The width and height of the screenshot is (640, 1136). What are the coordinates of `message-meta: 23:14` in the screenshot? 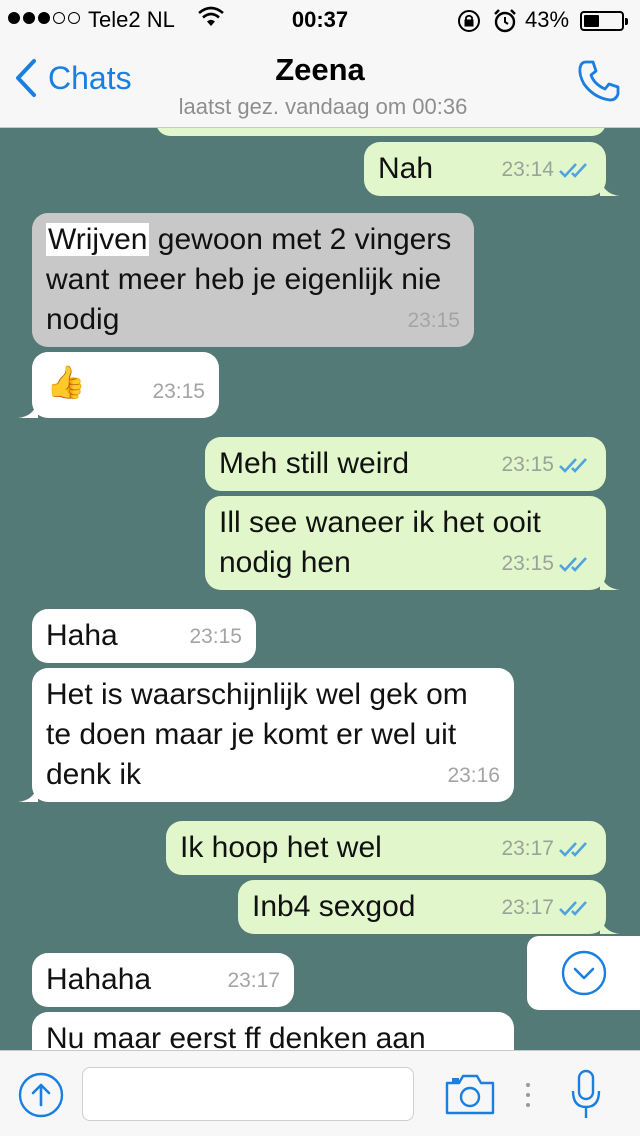 It's located at (546, 170).